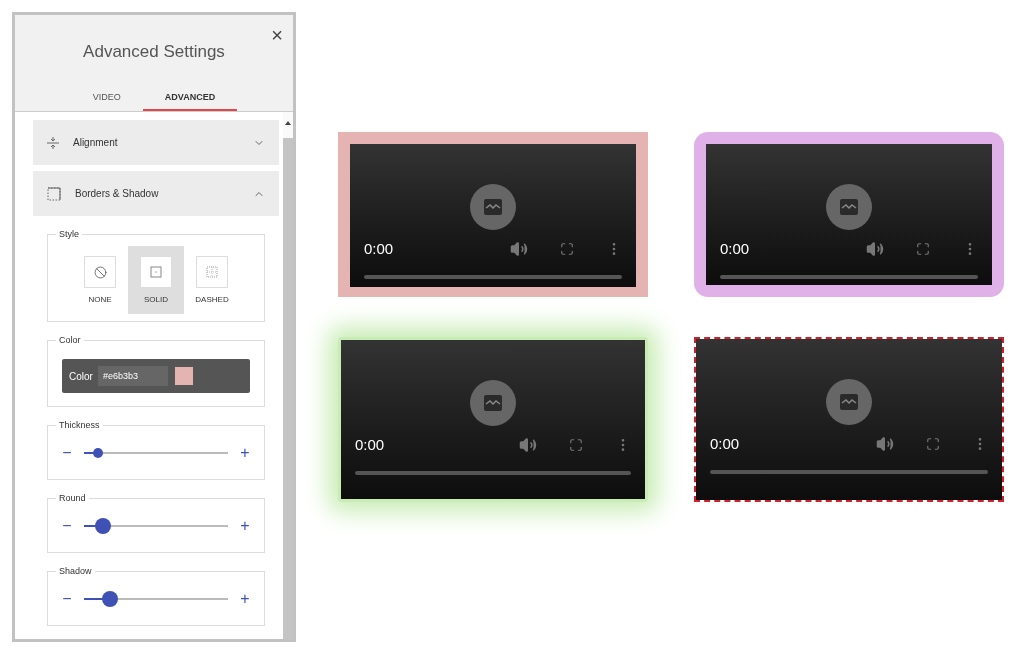 The image size is (1018, 653). I want to click on dashed-border-icon, so click(212, 272).